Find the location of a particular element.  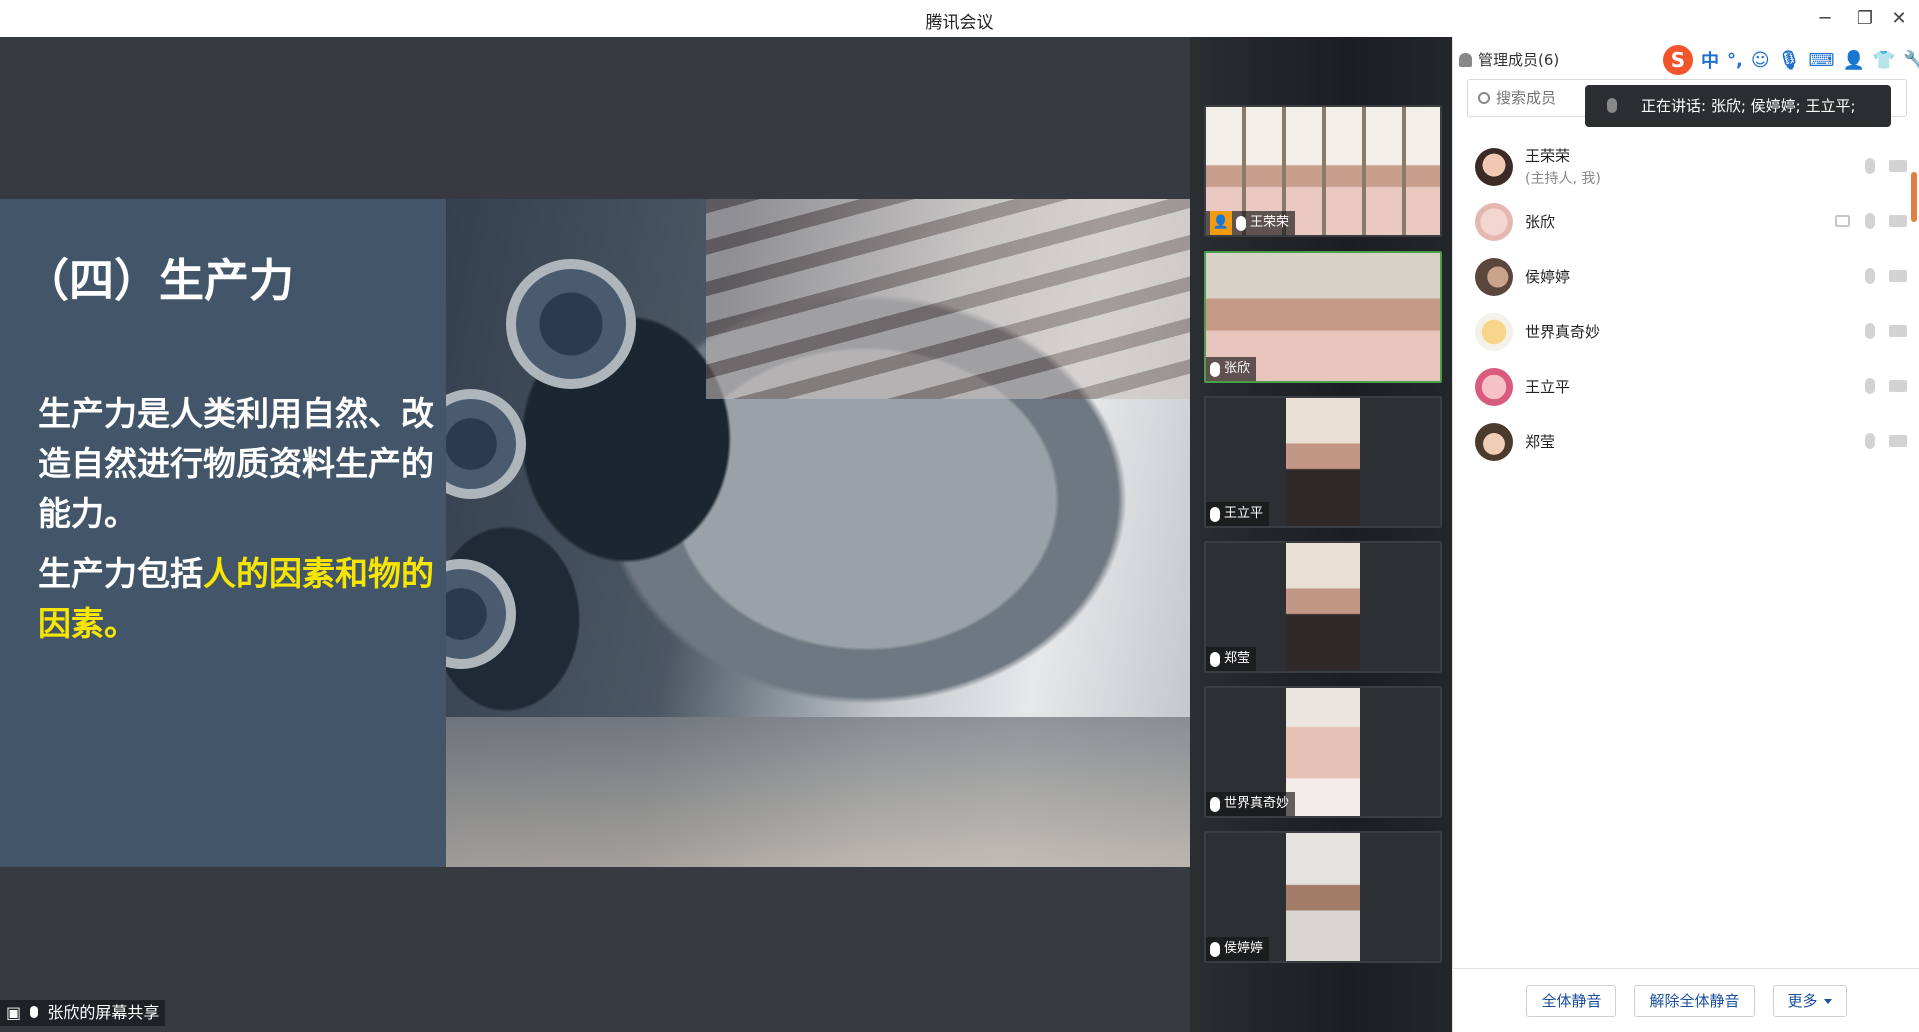

ime-toolbar: S 中 °, ☺ 🎙 ⌨ 👤 👕 🔧 is located at coordinates (1791, 60).